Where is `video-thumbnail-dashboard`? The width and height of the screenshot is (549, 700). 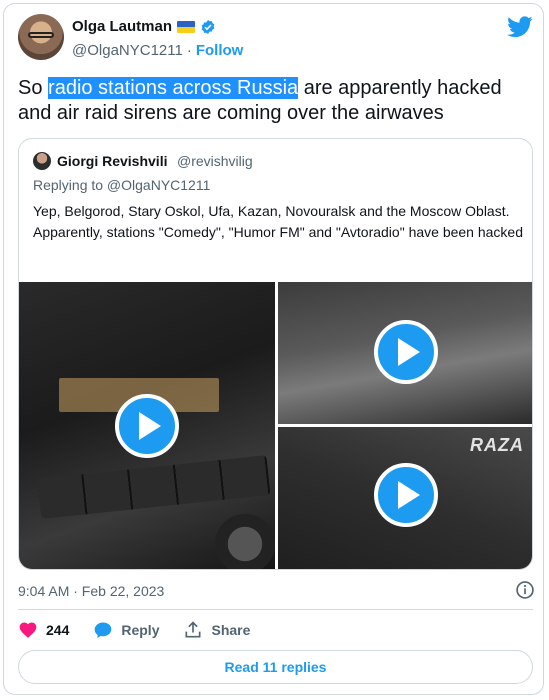
video-thumbnail-dashboard is located at coordinates (405, 353).